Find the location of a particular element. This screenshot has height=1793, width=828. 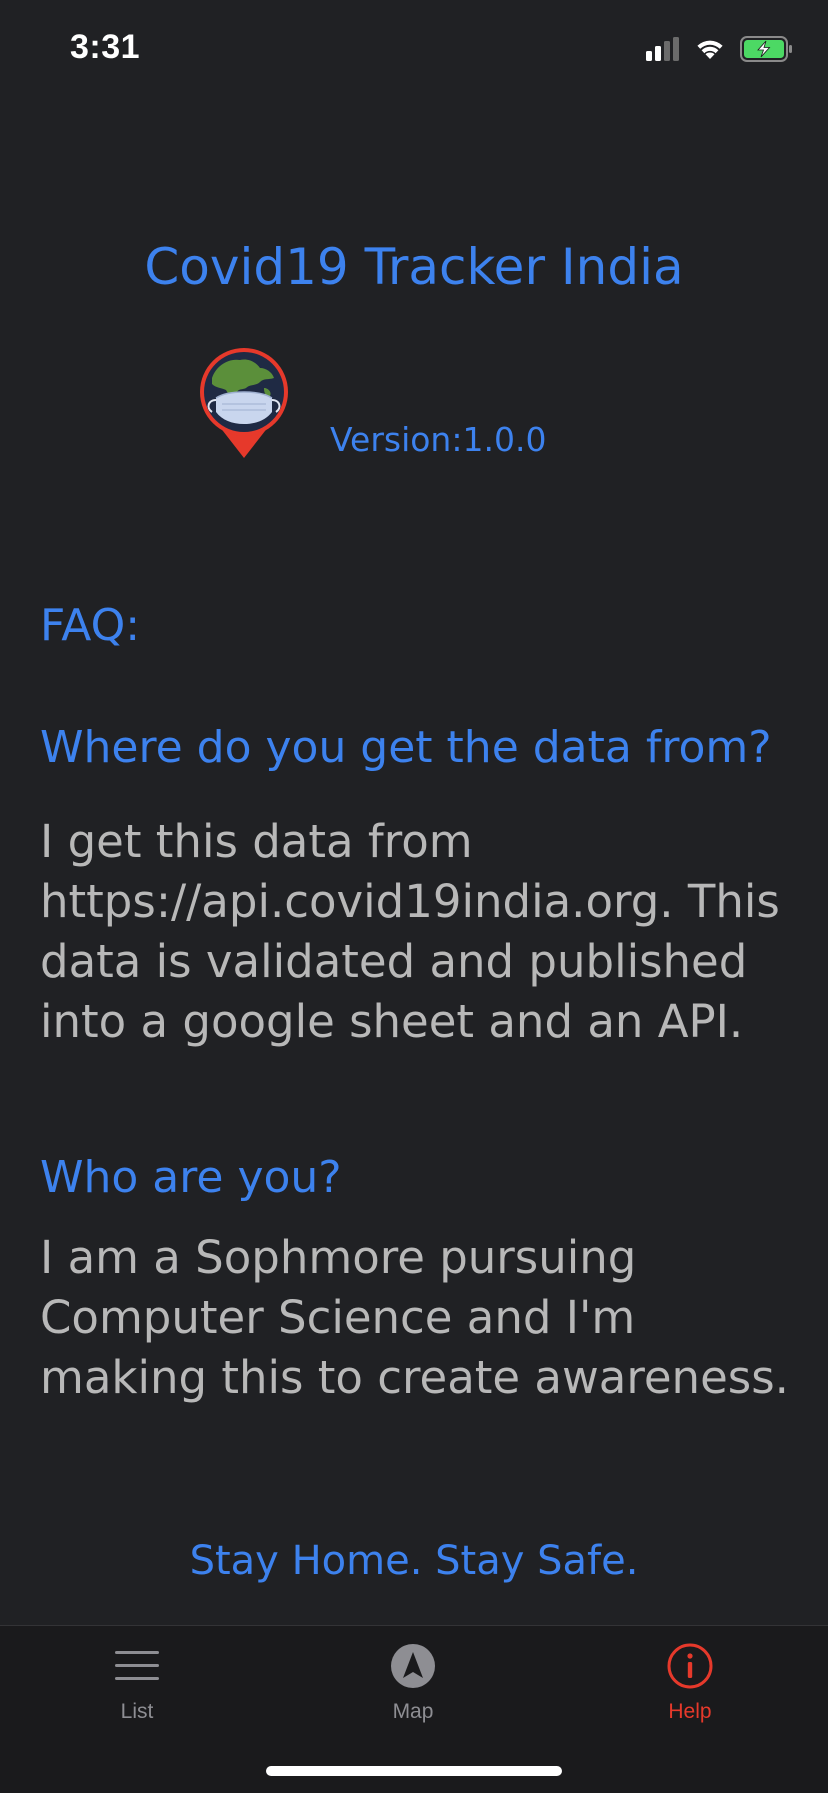

footer-message: Stay Home. Stay Safe. is located at coordinates (414, 1561).